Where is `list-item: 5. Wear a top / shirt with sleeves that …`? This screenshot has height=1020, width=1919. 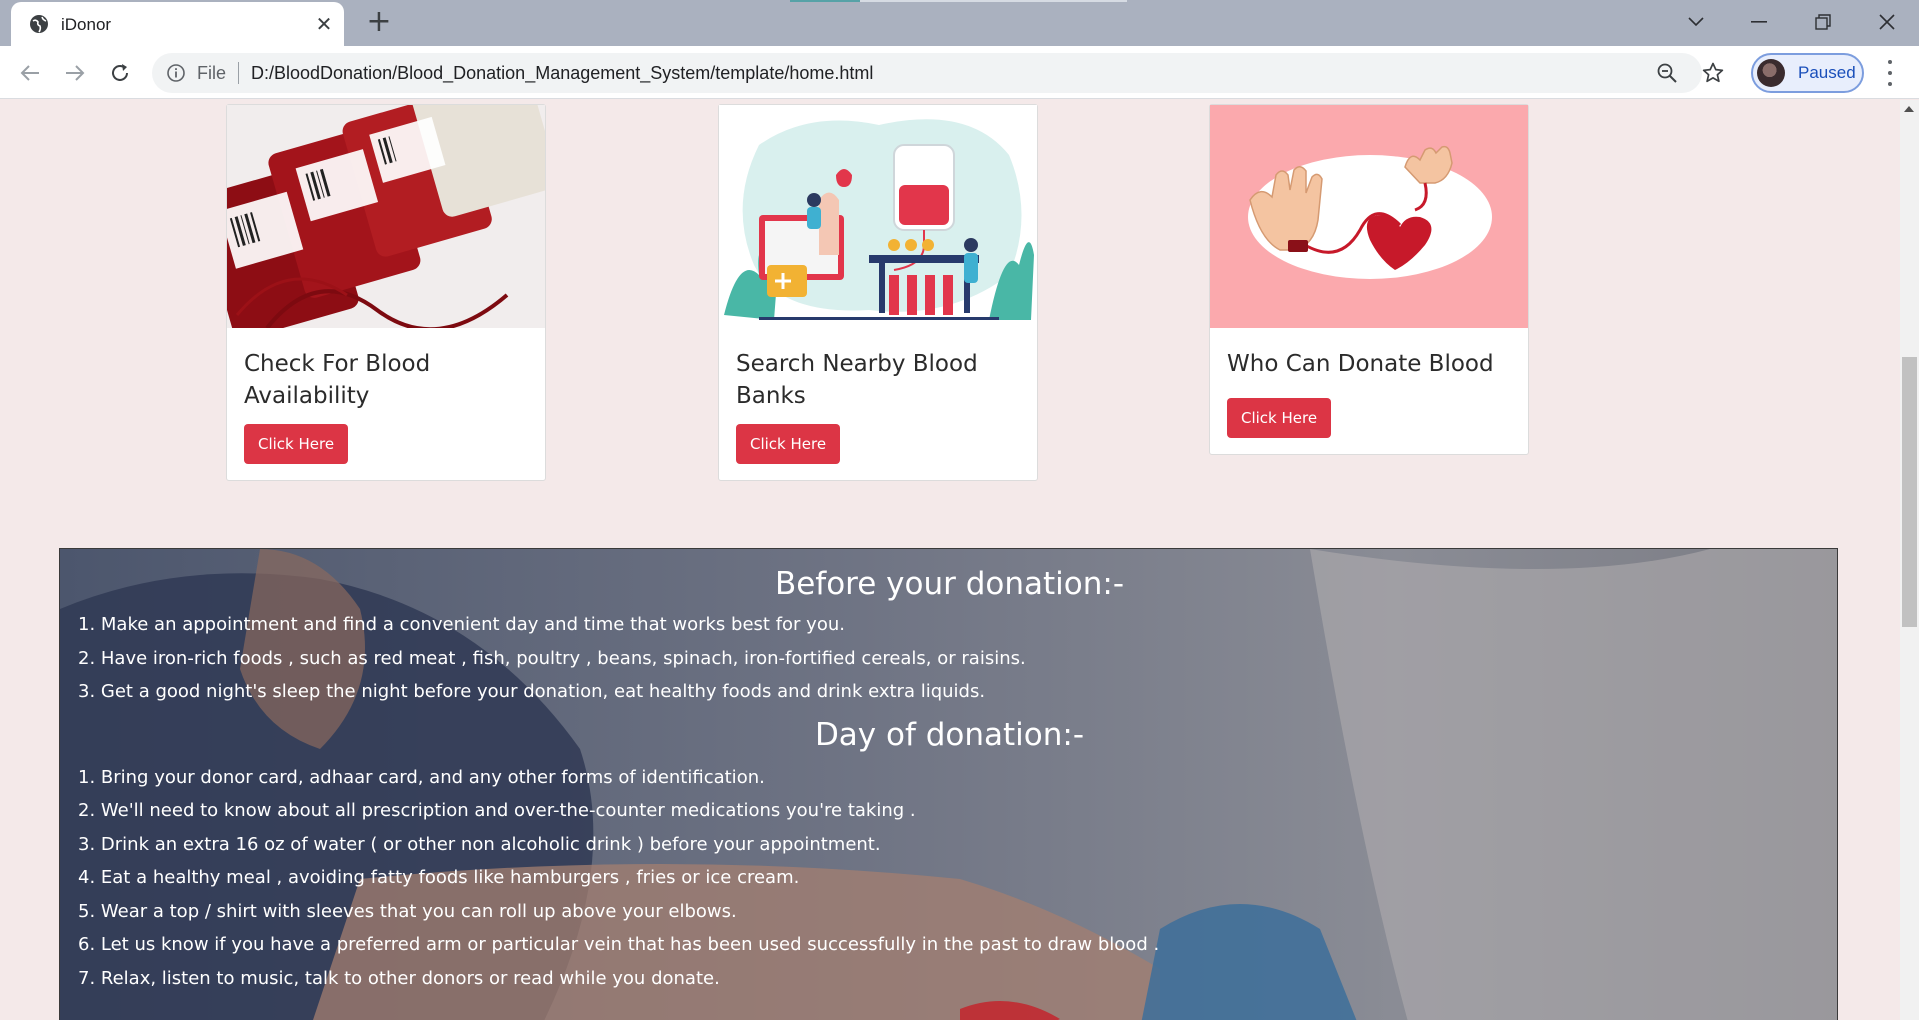 list-item: 5. Wear a top / shirt with sleeves that … is located at coordinates (407, 911).